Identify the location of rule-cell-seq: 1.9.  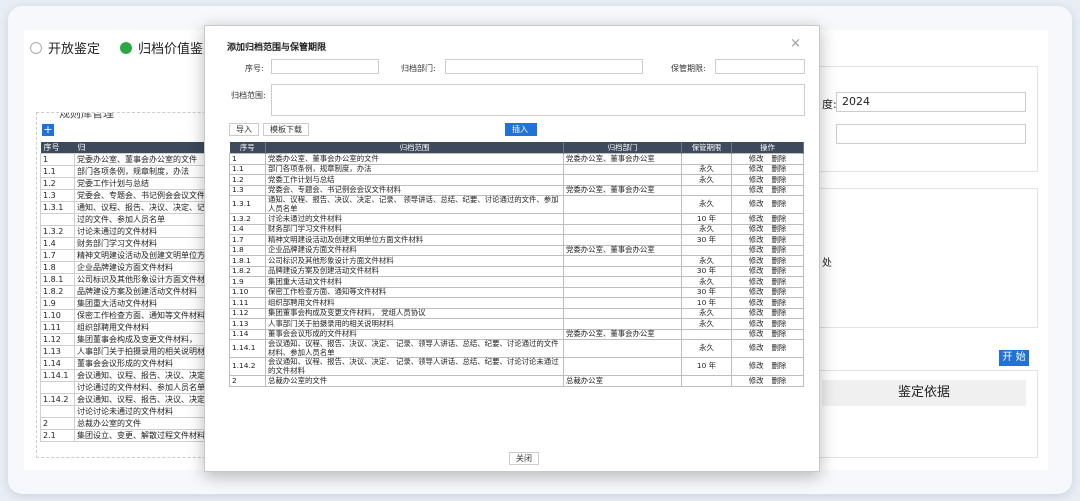
(57, 303).